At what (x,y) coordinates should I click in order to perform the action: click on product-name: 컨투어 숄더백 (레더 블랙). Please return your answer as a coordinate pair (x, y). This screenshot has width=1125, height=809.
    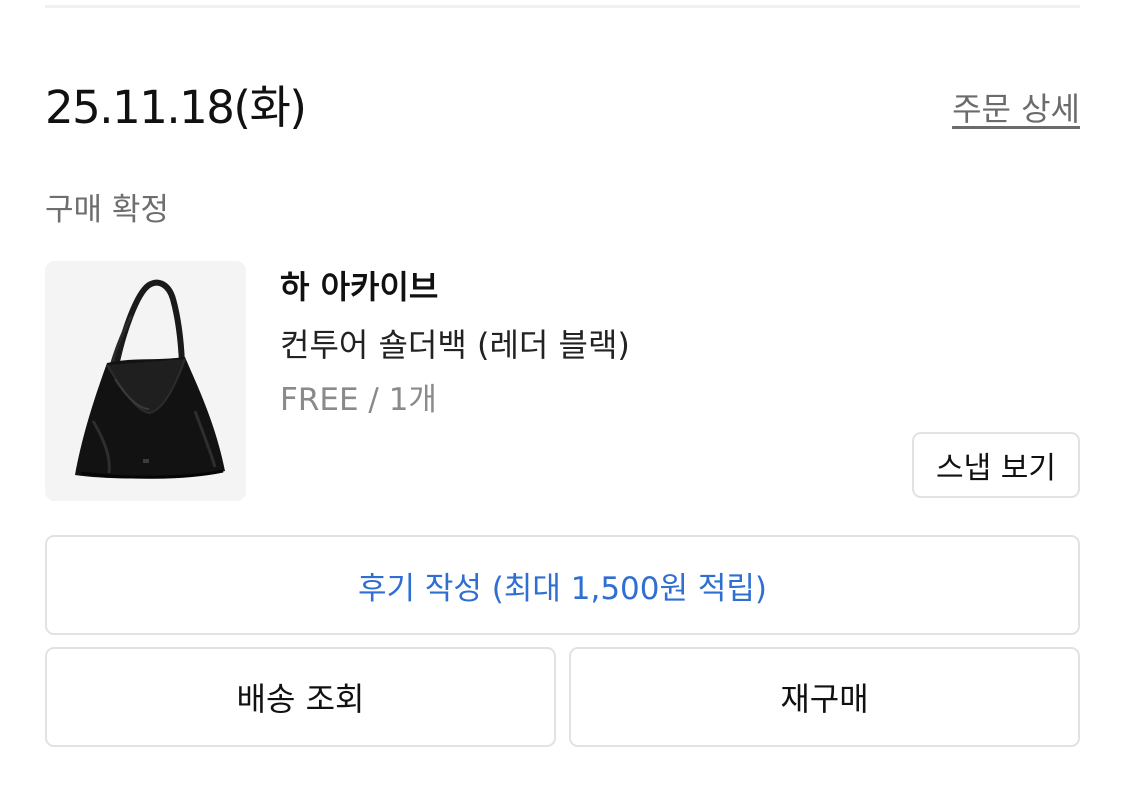
    Looking at the image, I should click on (455, 345).